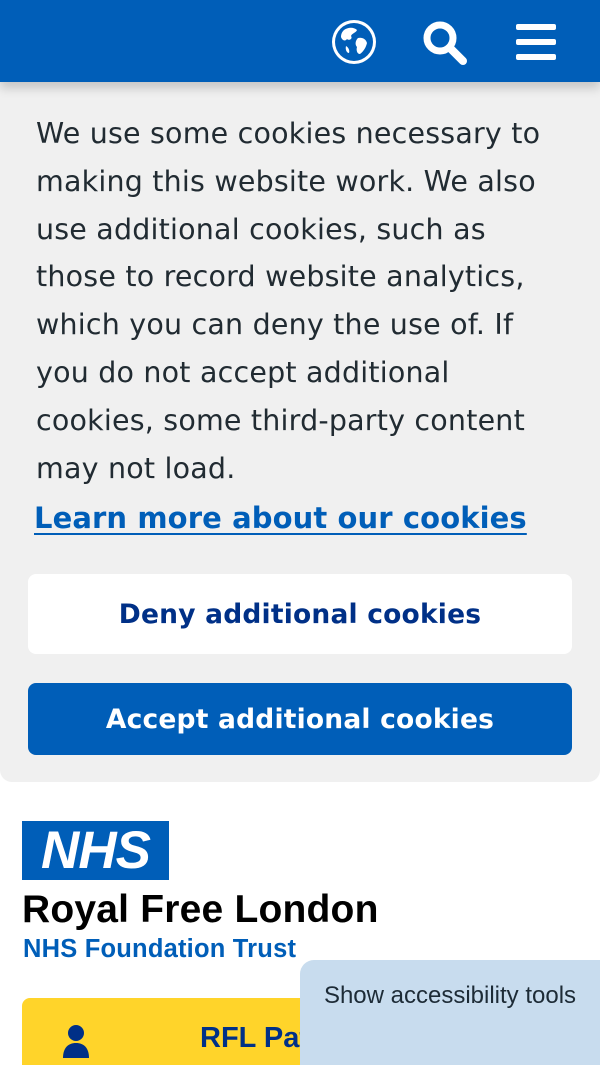 This screenshot has width=600, height=1065. I want to click on deny-cookies-button: Deny additional cookies, so click(300, 614).